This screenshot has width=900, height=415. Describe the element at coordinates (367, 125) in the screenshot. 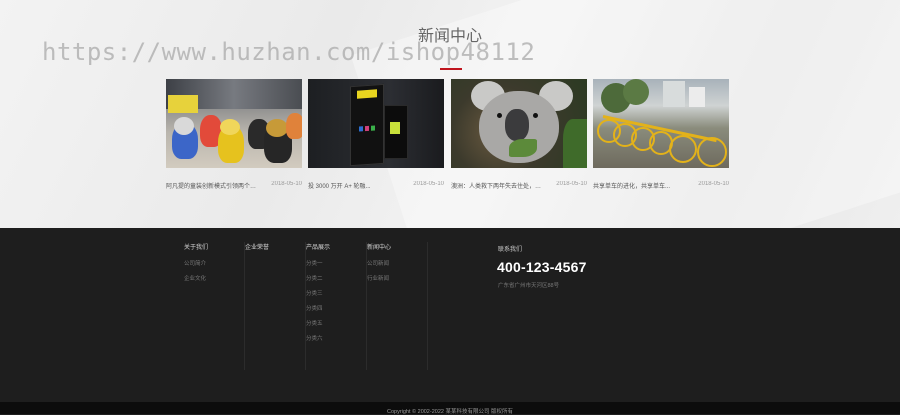

I see `device-box` at that location.